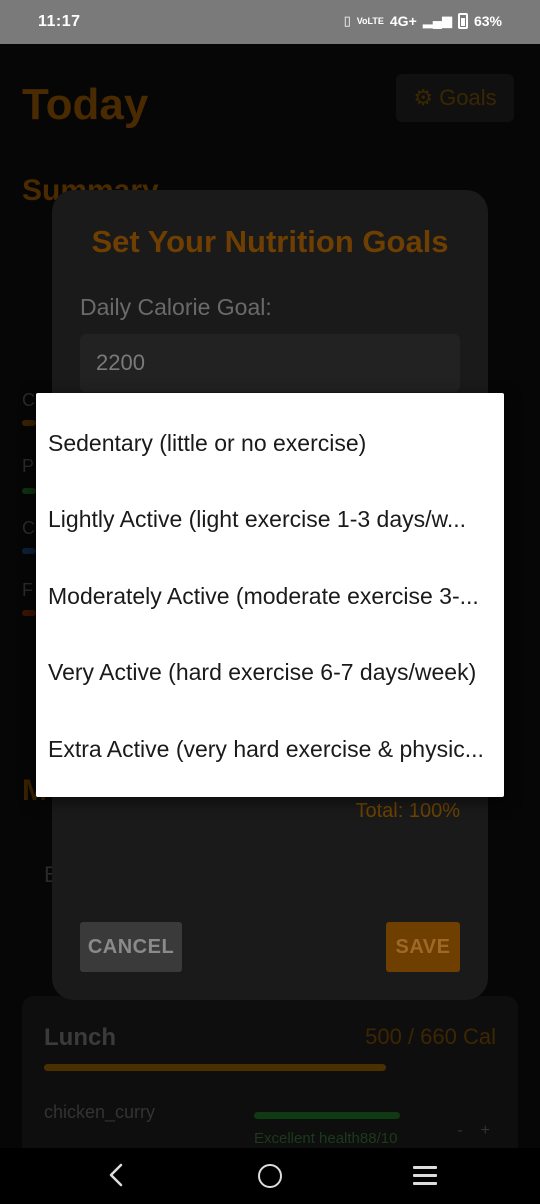 This screenshot has height=1204, width=540. What do you see at coordinates (80, 1037) in the screenshot?
I see `lunch-title: Lunch` at bounding box center [80, 1037].